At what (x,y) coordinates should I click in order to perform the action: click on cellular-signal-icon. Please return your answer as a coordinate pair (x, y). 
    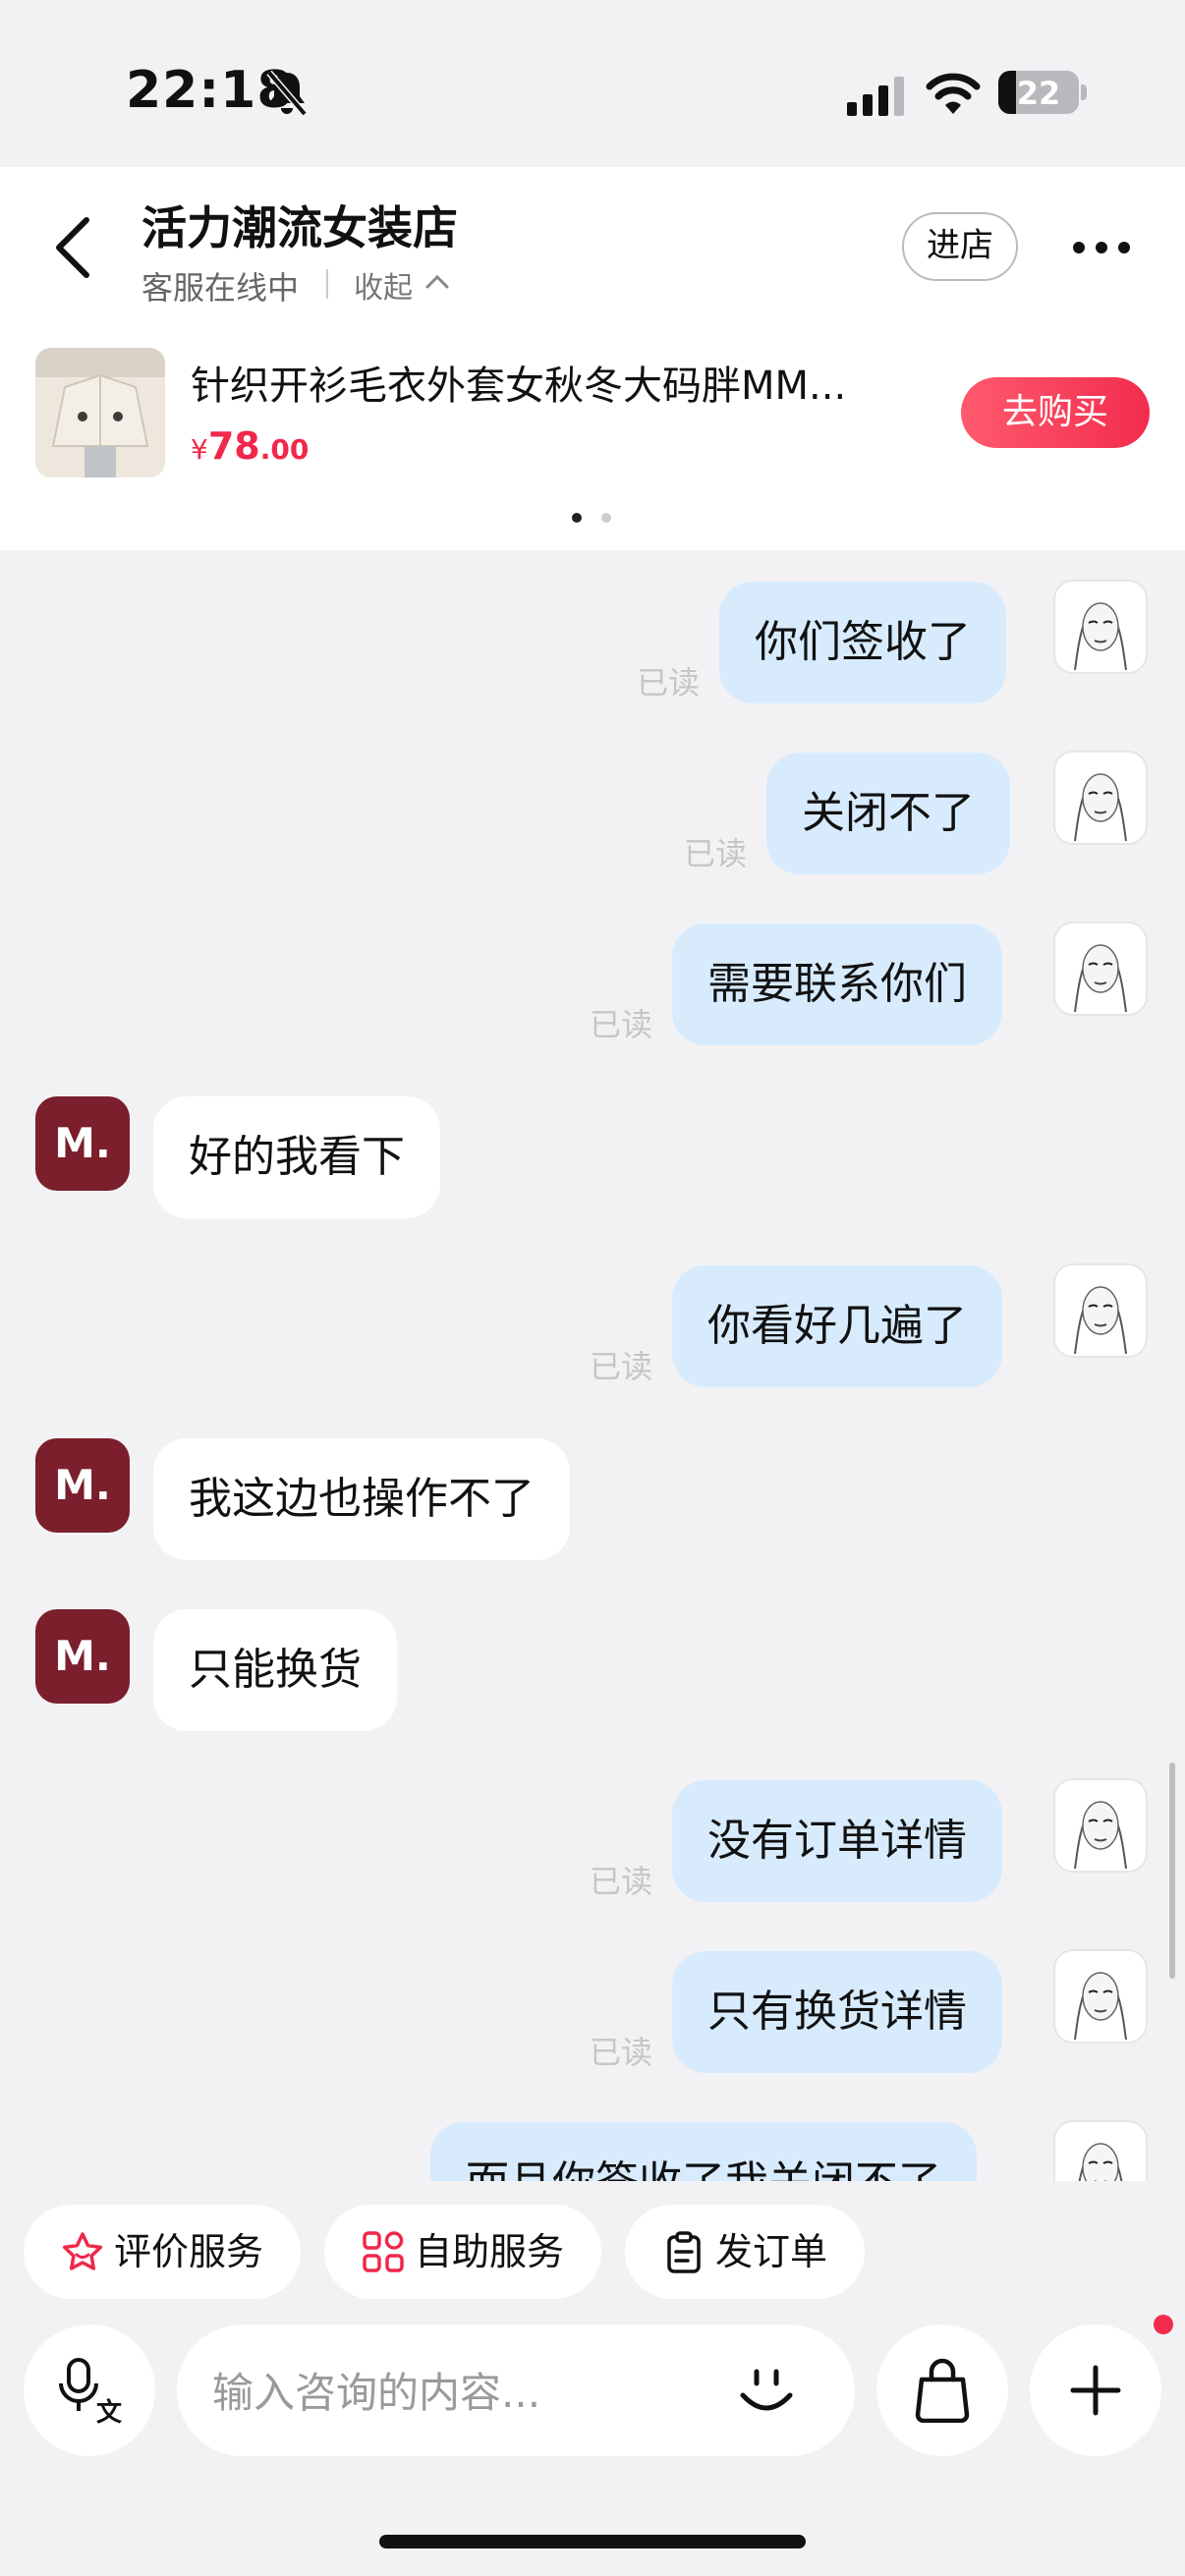
    Looking at the image, I should click on (876, 96).